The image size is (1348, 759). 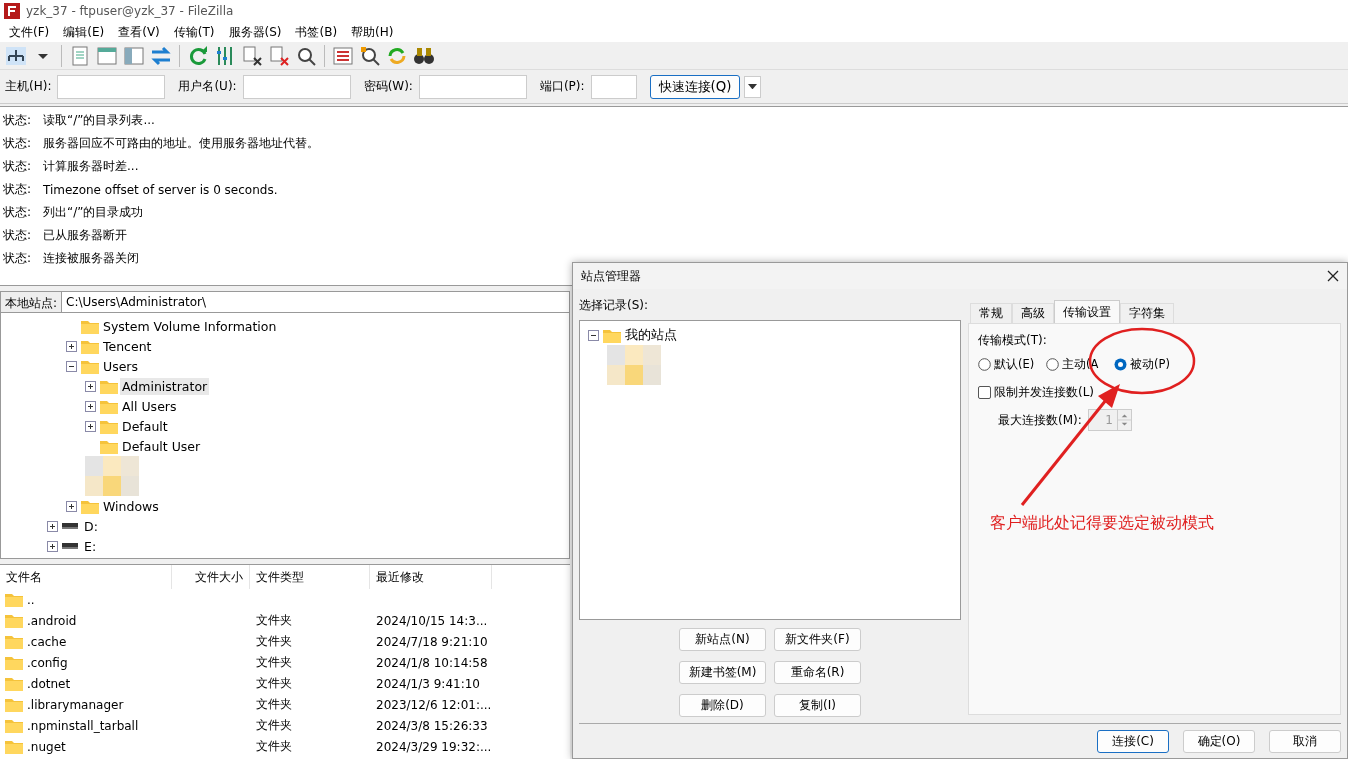 What do you see at coordinates (310, 577) in the screenshot?
I see `column-header: 文件类型` at bounding box center [310, 577].